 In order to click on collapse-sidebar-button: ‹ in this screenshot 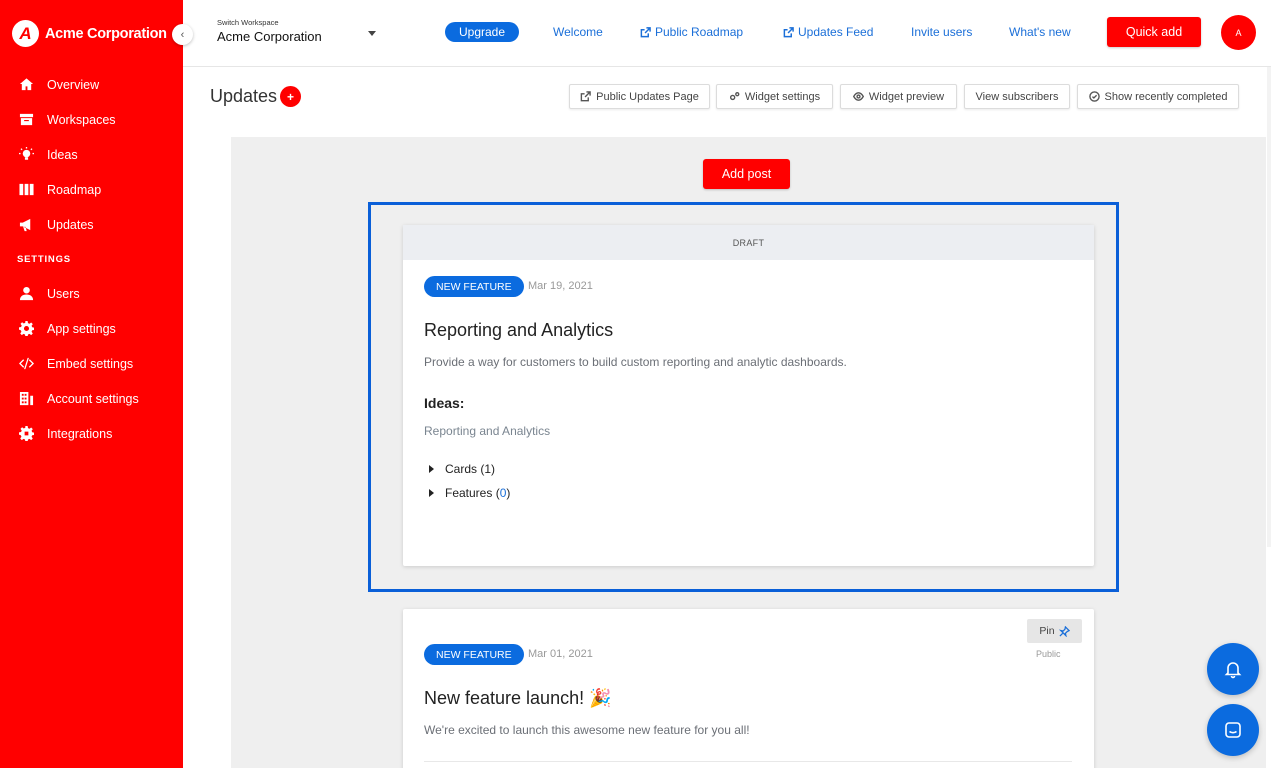, I will do `click(182, 34)`.